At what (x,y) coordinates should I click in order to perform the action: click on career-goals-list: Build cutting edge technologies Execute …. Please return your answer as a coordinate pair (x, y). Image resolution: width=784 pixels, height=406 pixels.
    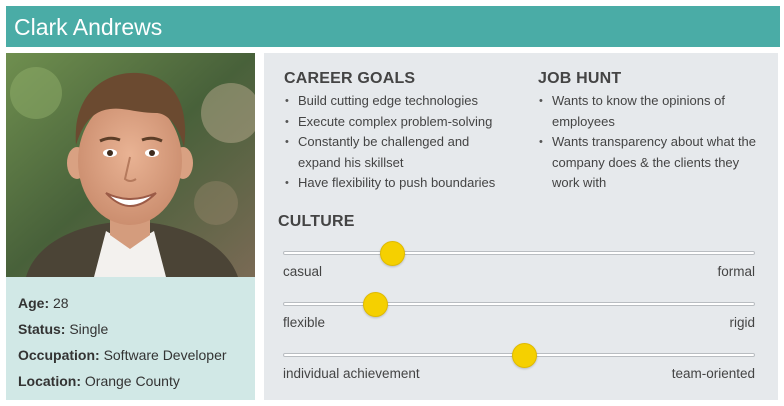
    Looking at the image, I should click on (404, 142).